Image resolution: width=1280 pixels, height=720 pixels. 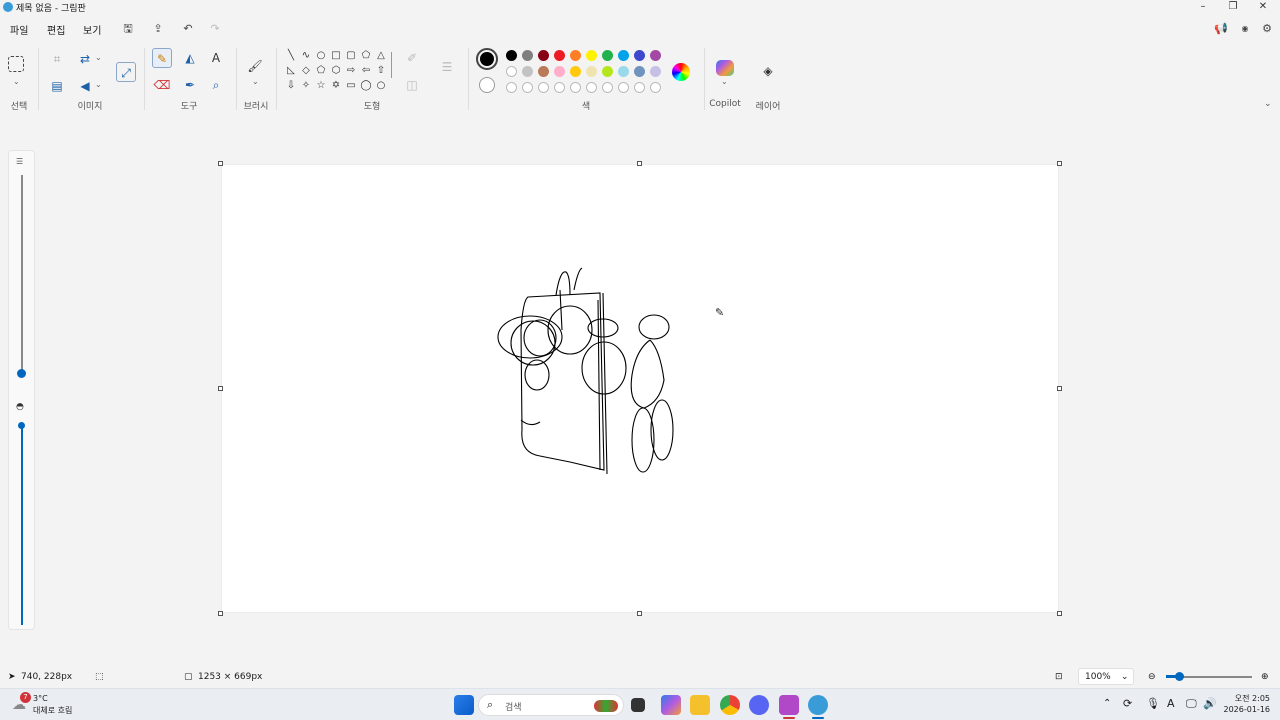 What do you see at coordinates (1221, 29) in the screenshot?
I see `announcement-icon: 📢` at bounding box center [1221, 29].